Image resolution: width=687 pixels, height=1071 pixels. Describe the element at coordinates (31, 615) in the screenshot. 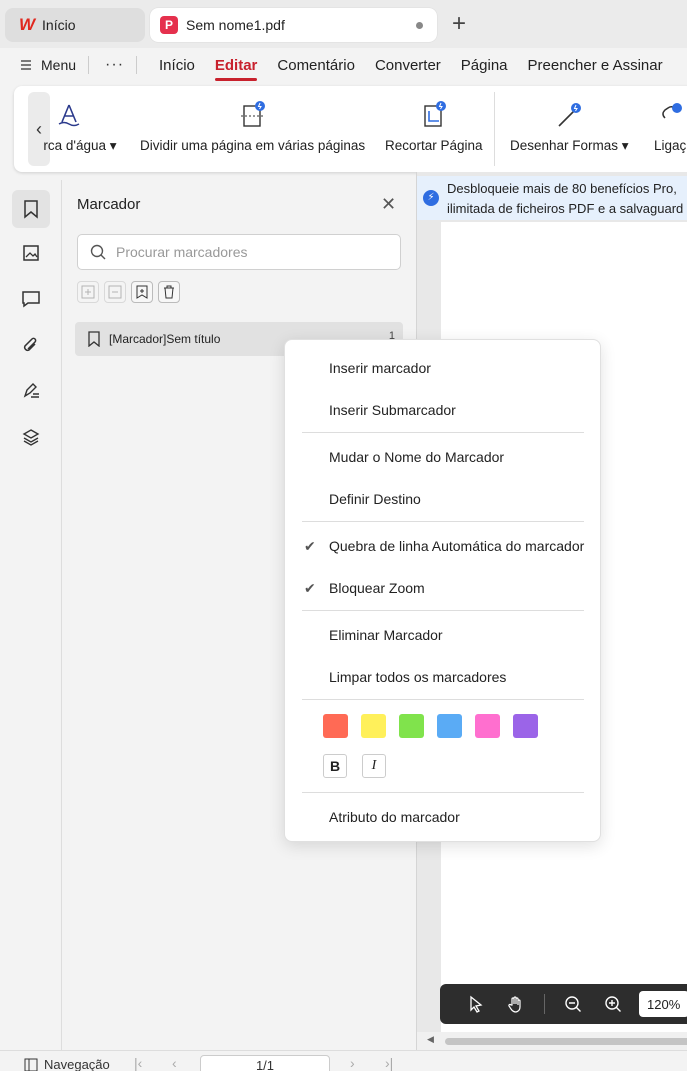

I see `left-icon-rail` at that location.